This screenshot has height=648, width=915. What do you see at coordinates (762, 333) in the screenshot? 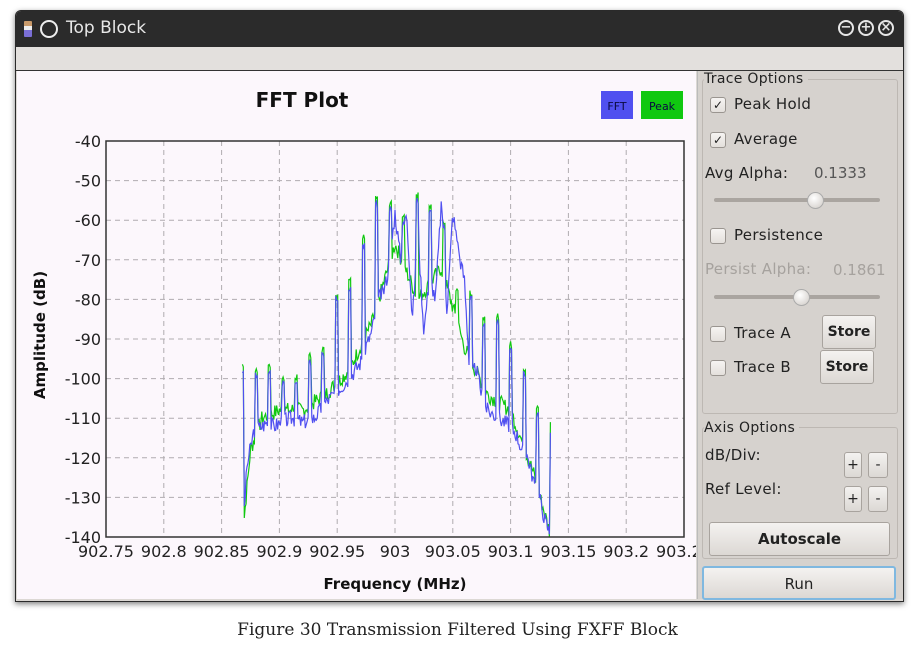
I see `trace-a-label: Trace A` at bounding box center [762, 333].